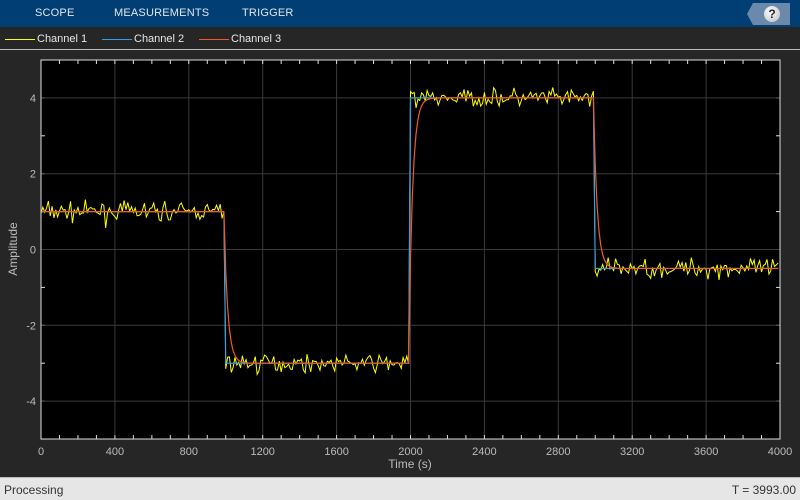  I want to click on x-tick-label: 4000, so click(780, 452).